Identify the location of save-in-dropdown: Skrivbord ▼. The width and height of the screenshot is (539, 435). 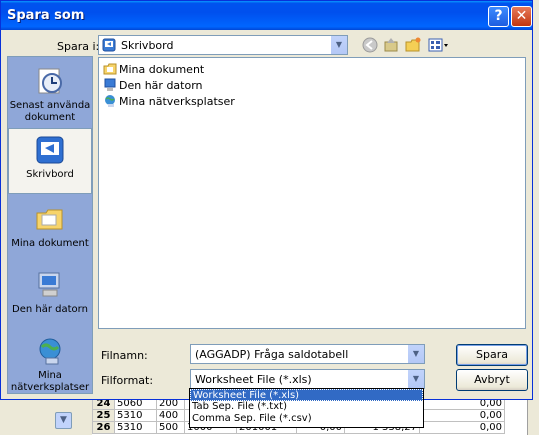
(223, 45).